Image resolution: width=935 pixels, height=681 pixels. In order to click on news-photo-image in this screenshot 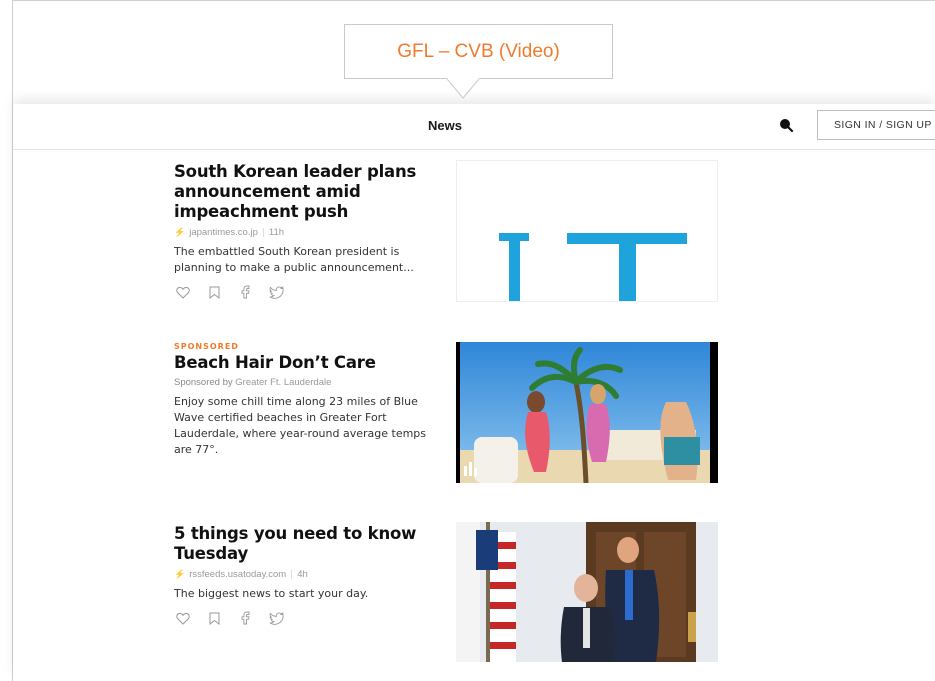, I will do `click(587, 592)`.